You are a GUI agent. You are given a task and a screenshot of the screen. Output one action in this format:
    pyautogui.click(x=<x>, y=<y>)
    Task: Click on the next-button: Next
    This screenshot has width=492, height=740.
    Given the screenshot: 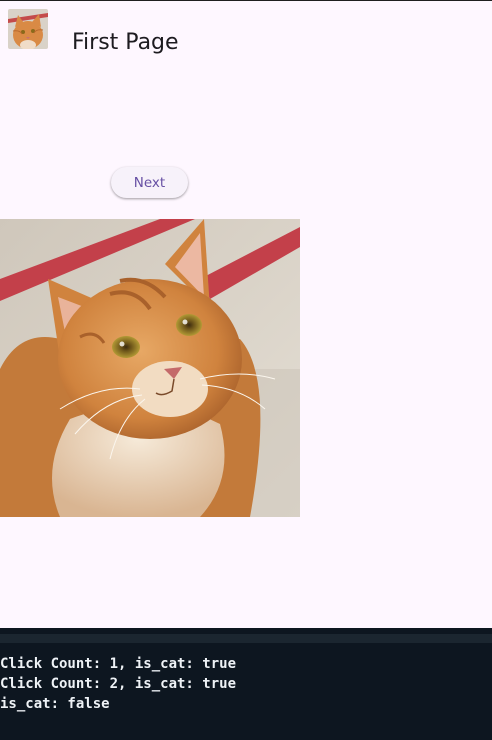 What is the action you would take?
    pyautogui.click(x=149, y=182)
    